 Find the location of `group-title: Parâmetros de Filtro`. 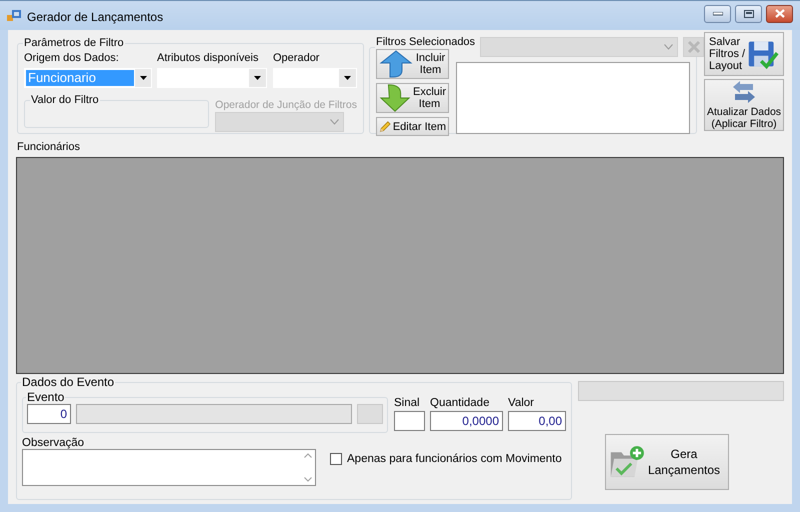

group-title: Parâmetros de Filtro is located at coordinates (74, 43).